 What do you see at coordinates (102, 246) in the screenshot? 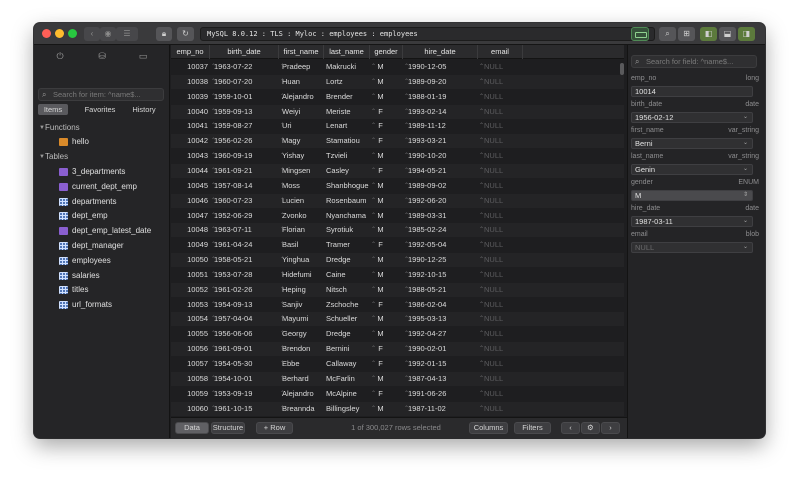
I see `sidebar-item-dept-manager: dept_manager` at bounding box center [102, 246].